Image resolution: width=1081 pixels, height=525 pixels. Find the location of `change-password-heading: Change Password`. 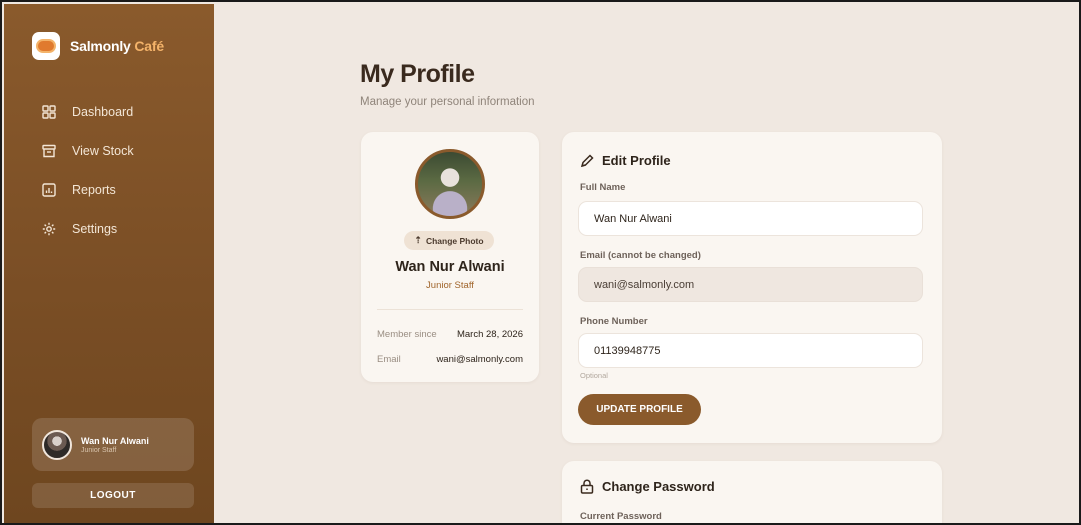

change-password-heading: Change Password is located at coordinates (647, 486).